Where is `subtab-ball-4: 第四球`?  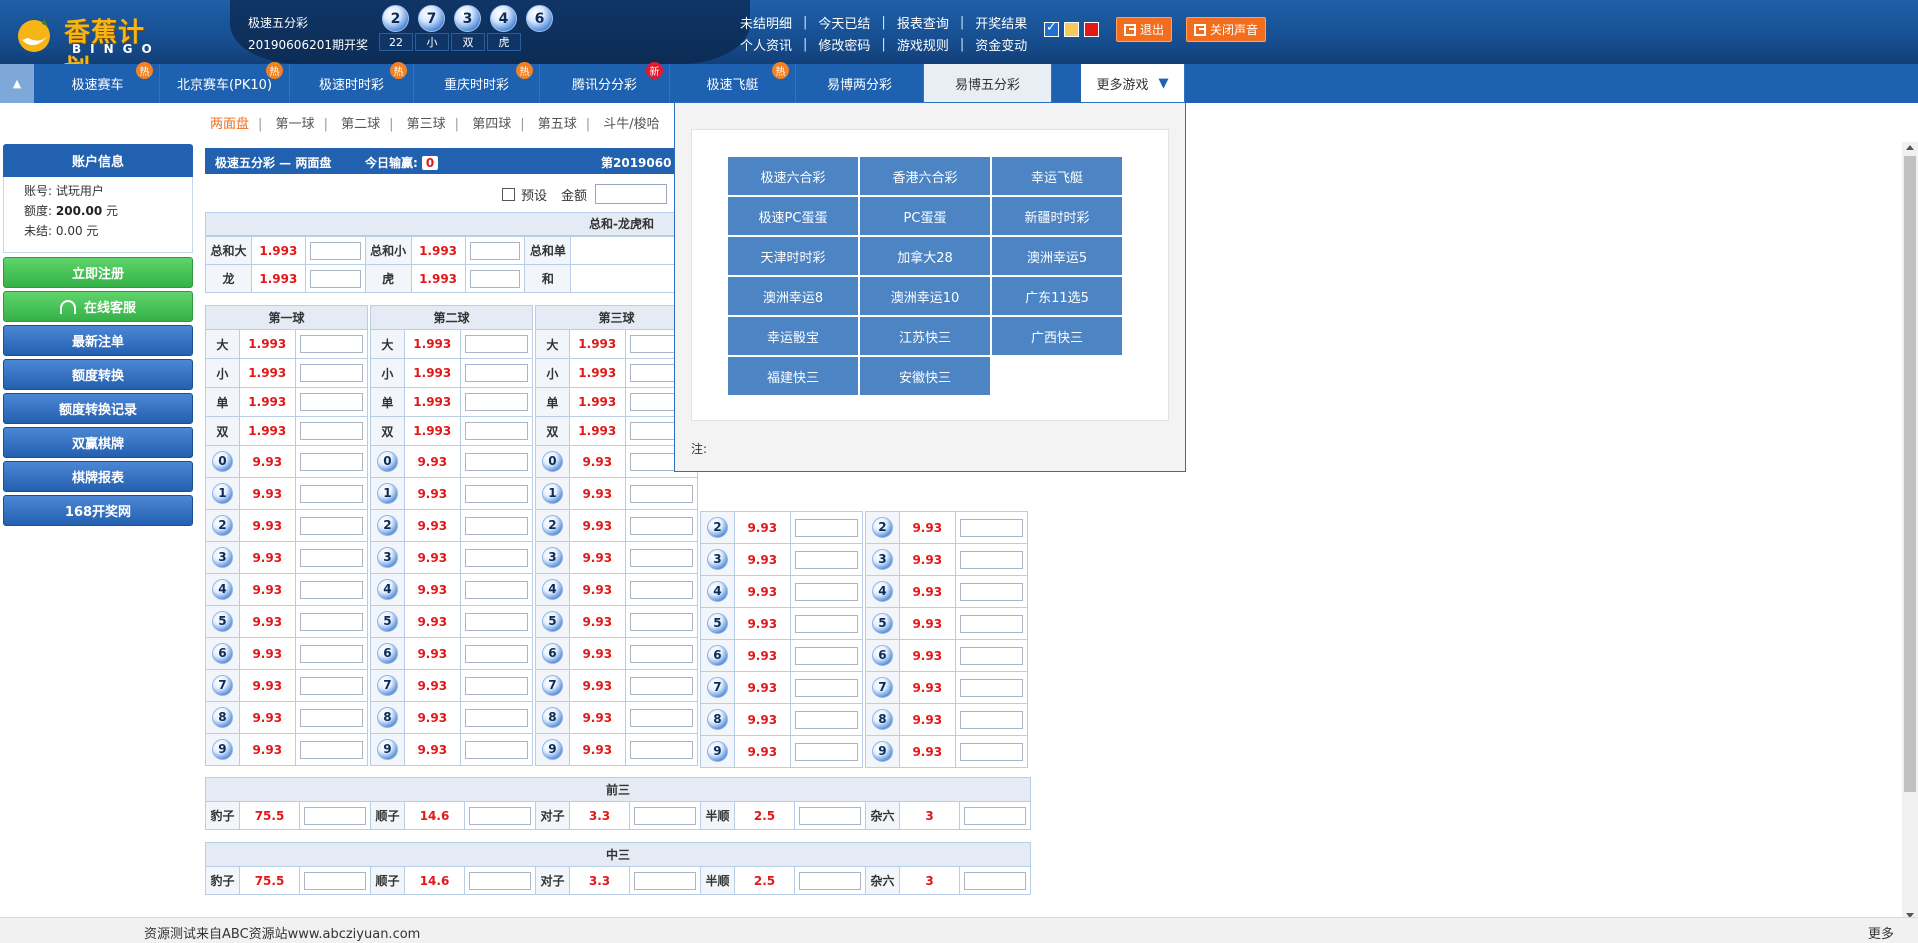 subtab-ball-4: 第四球 is located at coordinates (491, 124).